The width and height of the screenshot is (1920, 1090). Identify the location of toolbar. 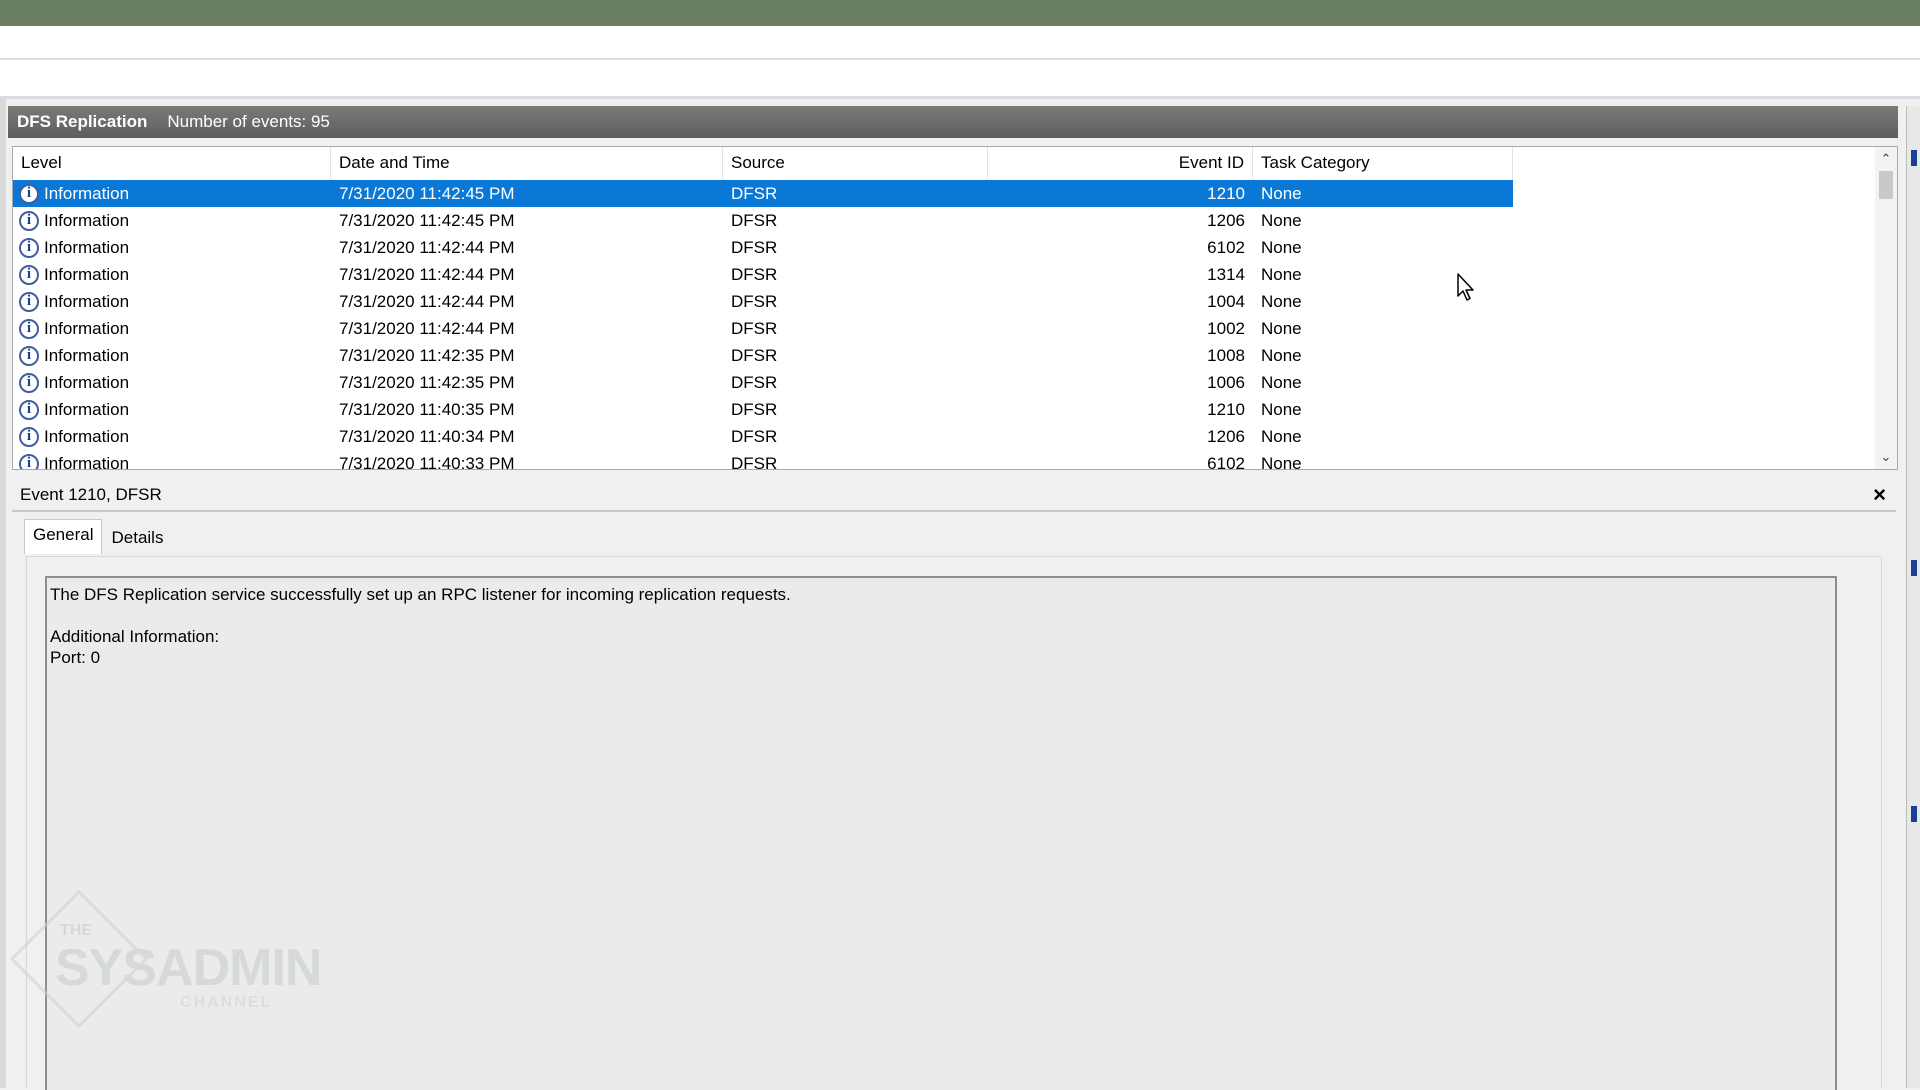
(960, 79).